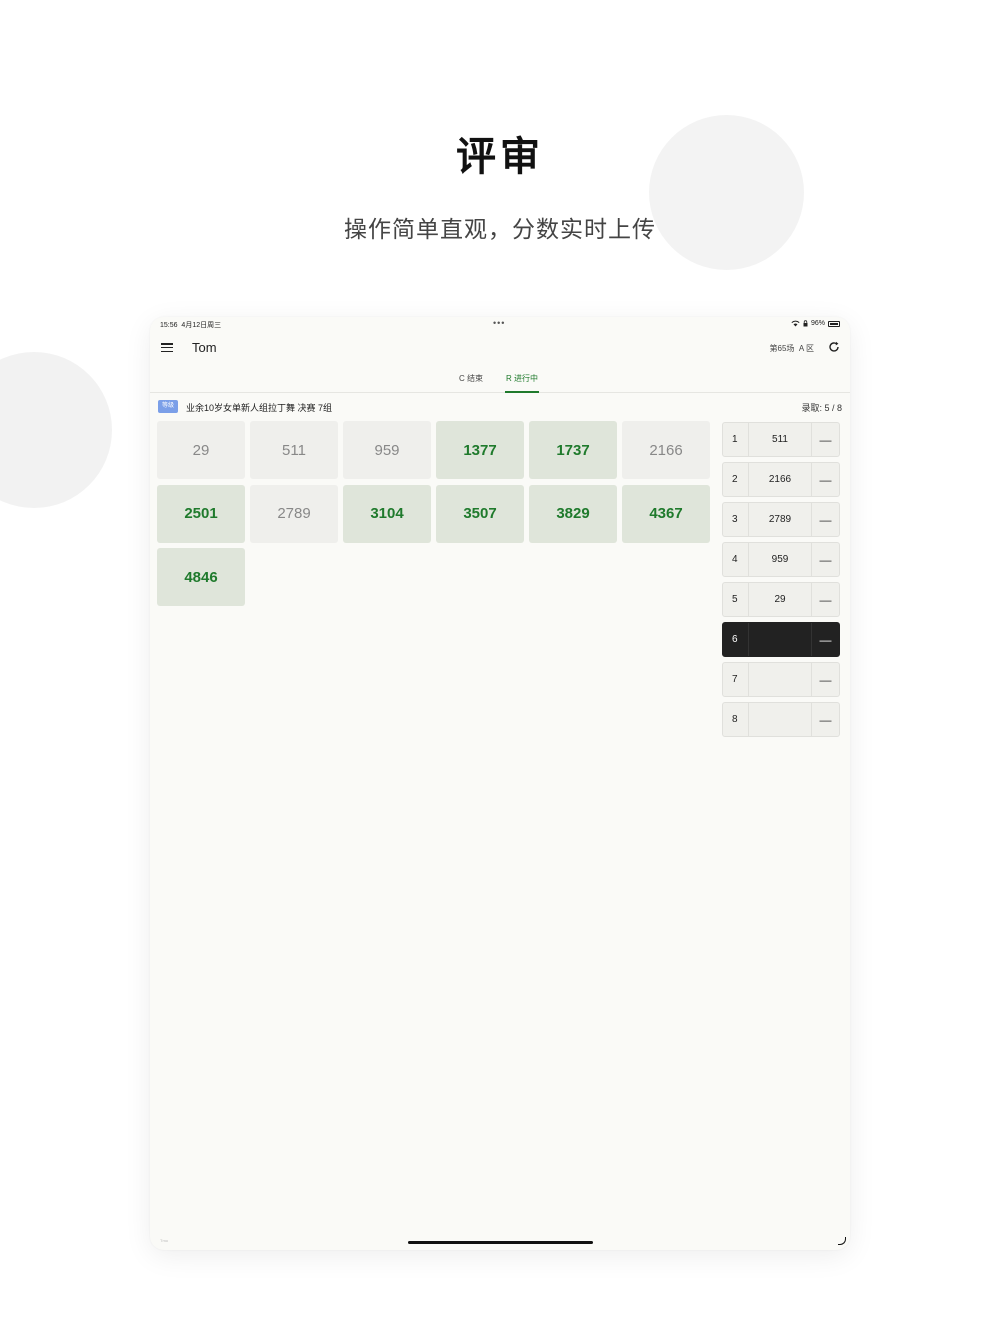 Image resolution: width=1000 pixels, height=1334 pixels. I want to click on rank-number: 6, so click(736, 639).